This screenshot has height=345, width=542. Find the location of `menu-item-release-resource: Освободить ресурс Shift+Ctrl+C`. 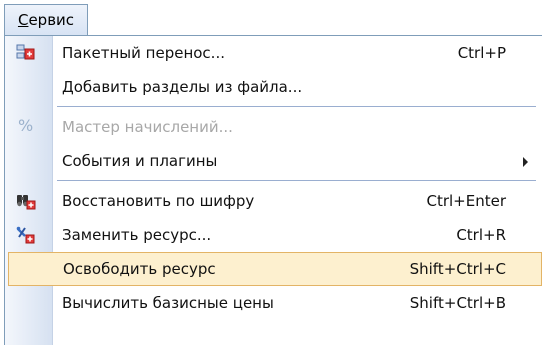

menu-item-release-resource: Освободить ресурс Shift+Ctrl+C is located at coordinates (275, 269).